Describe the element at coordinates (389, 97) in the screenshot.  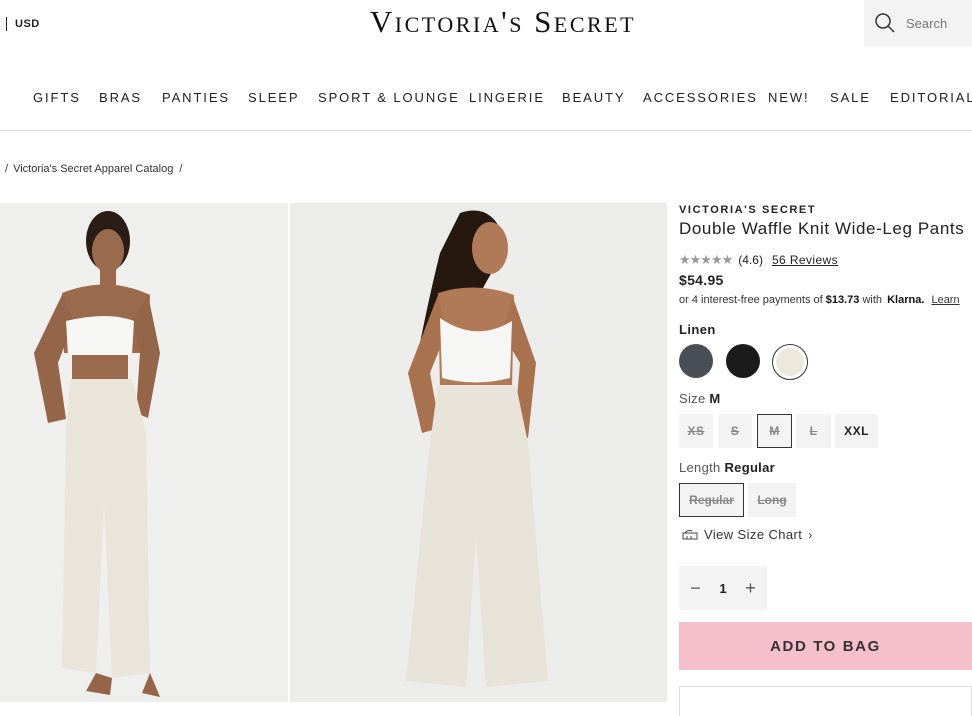
I see `nav-sport-lounge: SPORT & LOUNGE` at that location.